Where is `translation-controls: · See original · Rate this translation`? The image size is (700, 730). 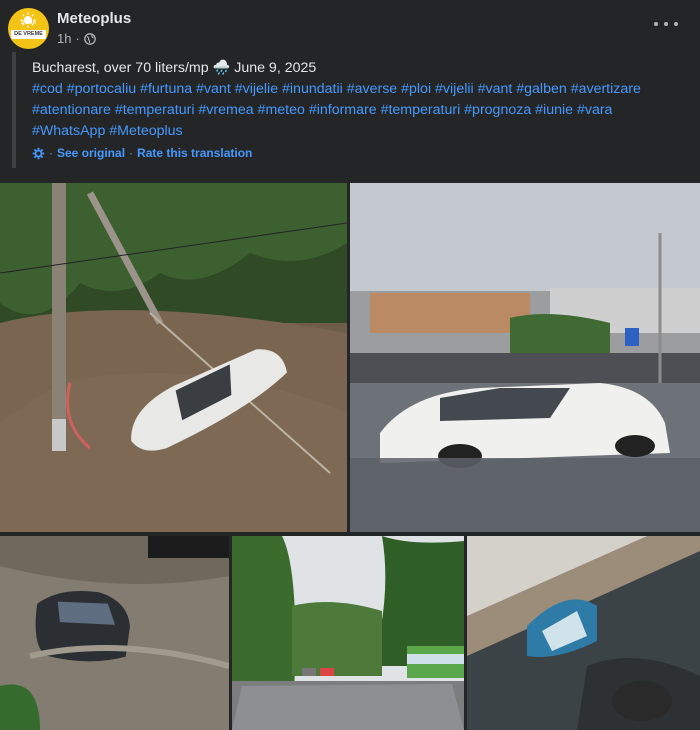 translation-controls: · See original · Rate this translation is located at coordinates (142, 153).